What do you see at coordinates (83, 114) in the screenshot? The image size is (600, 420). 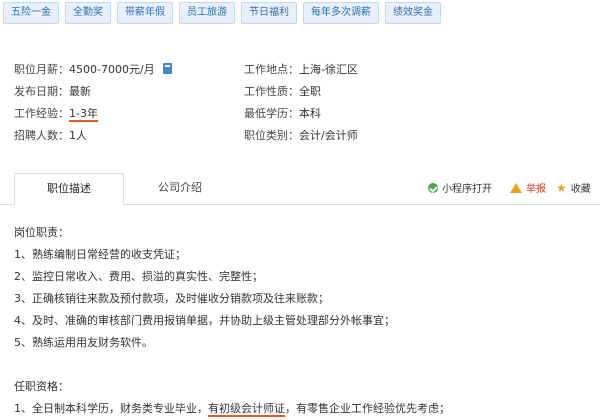 I see `experience-value: 1-3年` at bounding box center [83, 114].